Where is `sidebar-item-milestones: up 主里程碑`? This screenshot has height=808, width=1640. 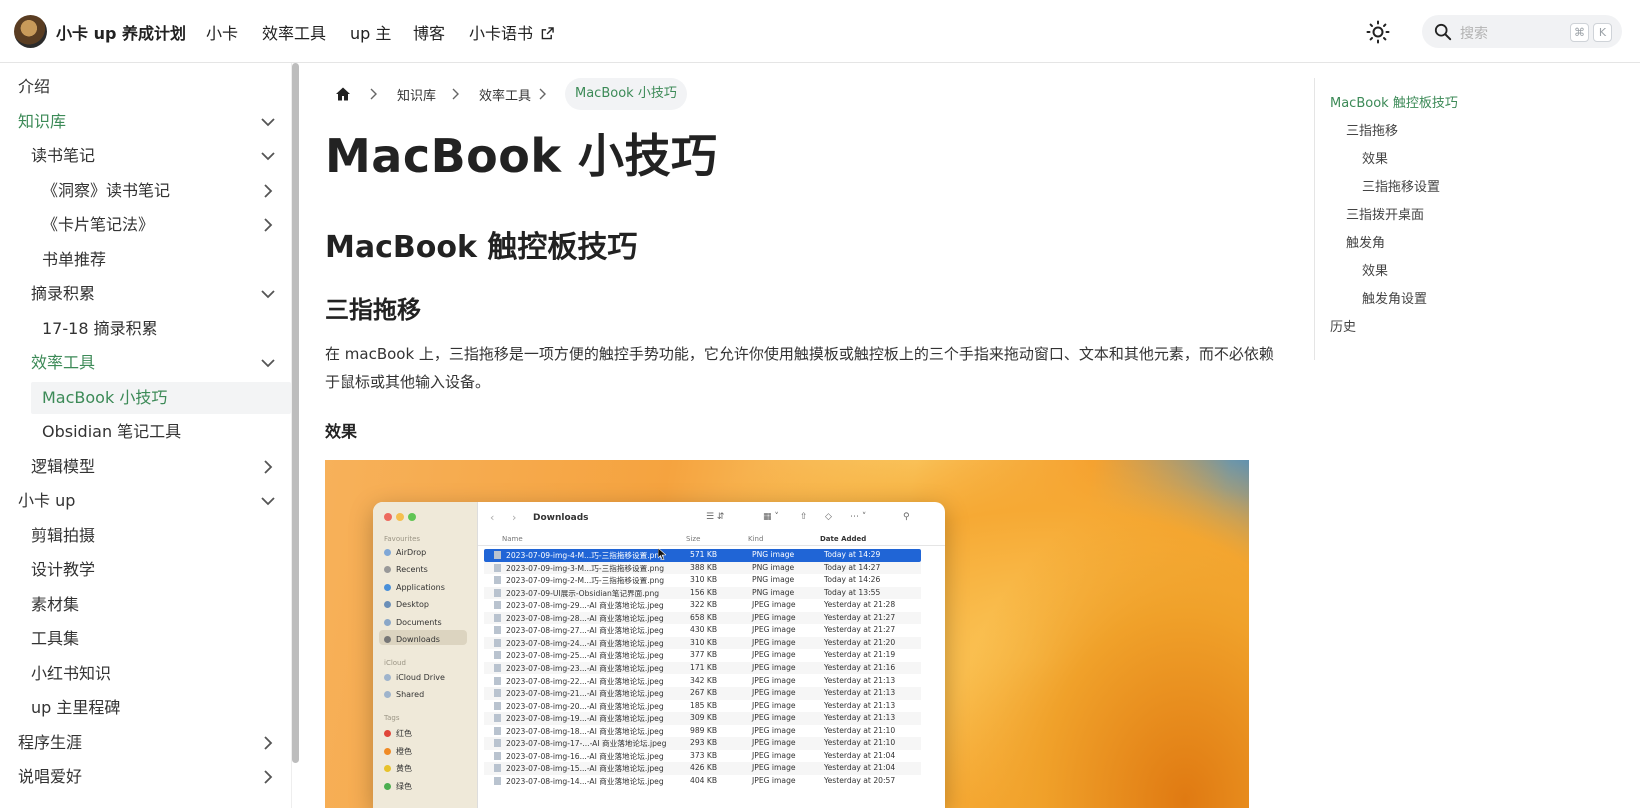 sidebar-item-milestones: up 主里程碑 is located at coordinates (75, 708).